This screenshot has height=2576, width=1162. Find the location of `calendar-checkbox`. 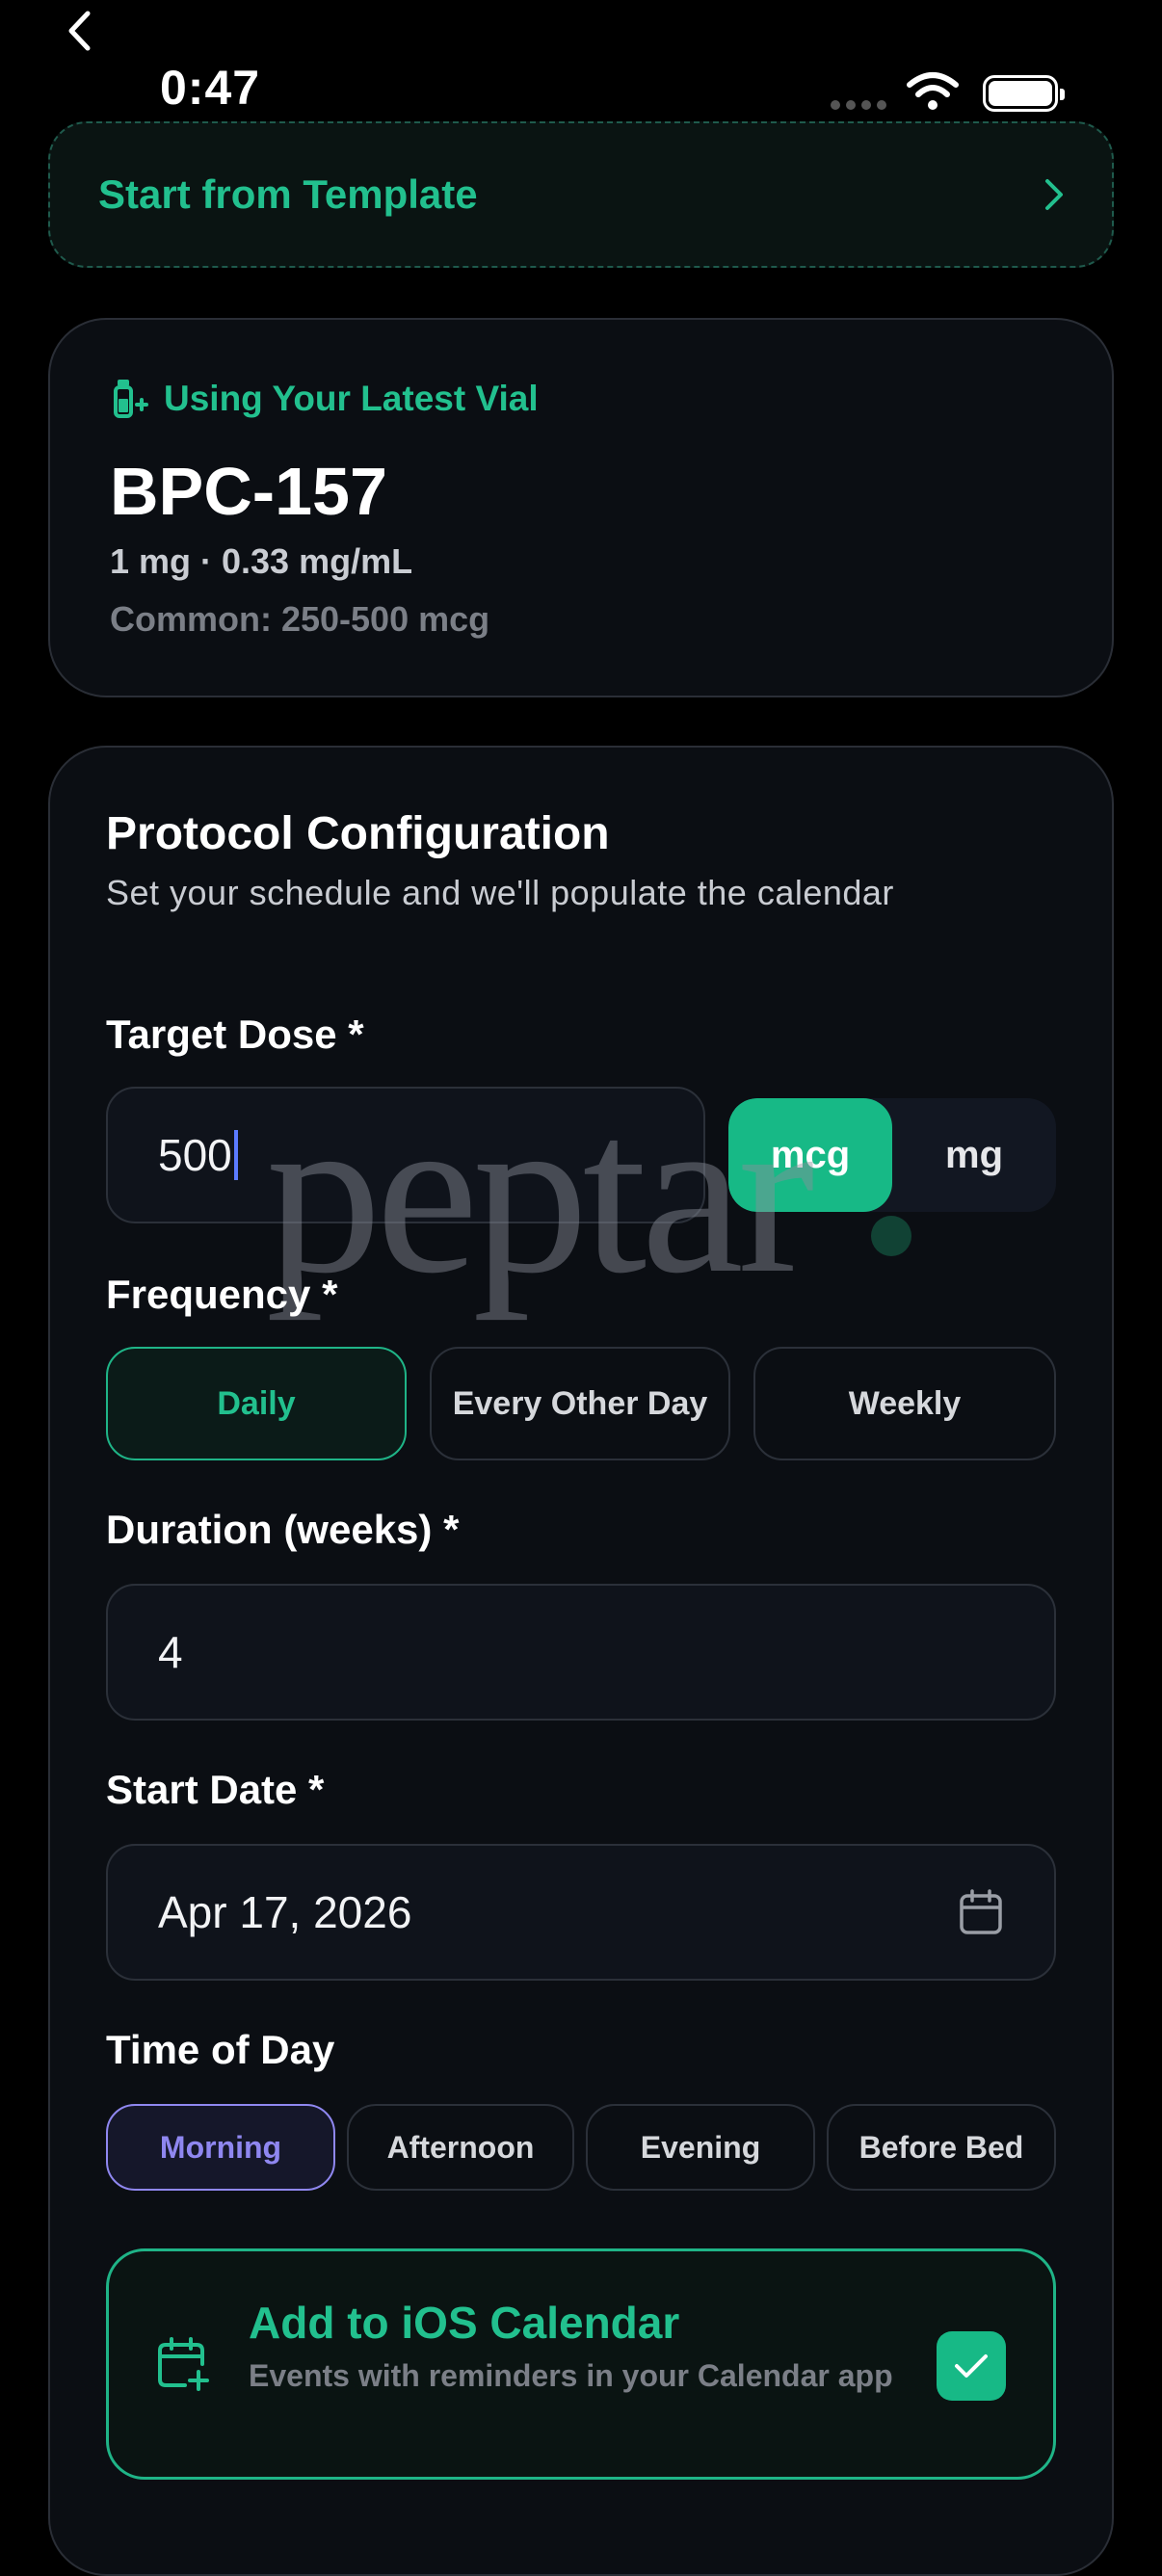

calendar-checkbox is located at coordinates (972, 2366).